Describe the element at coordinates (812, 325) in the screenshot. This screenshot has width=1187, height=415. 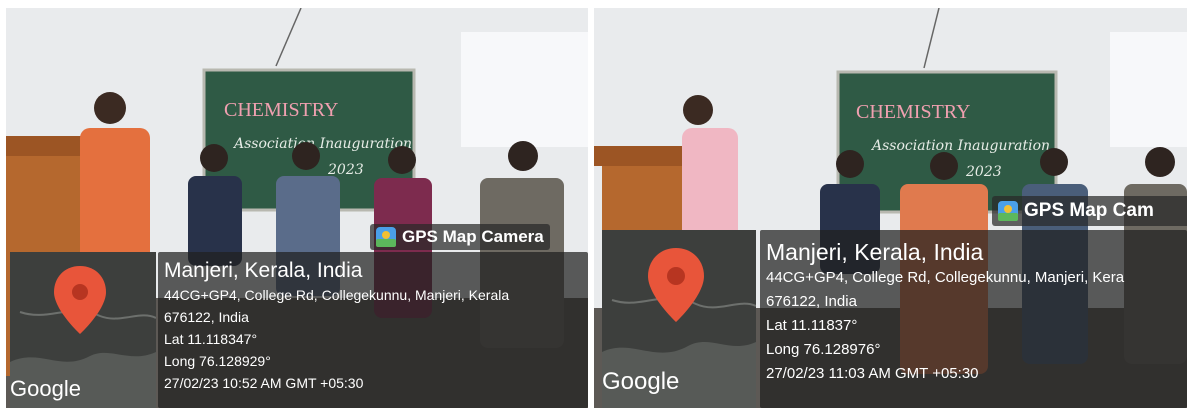
I see `latitude: Lat 11.11837°` at that location.